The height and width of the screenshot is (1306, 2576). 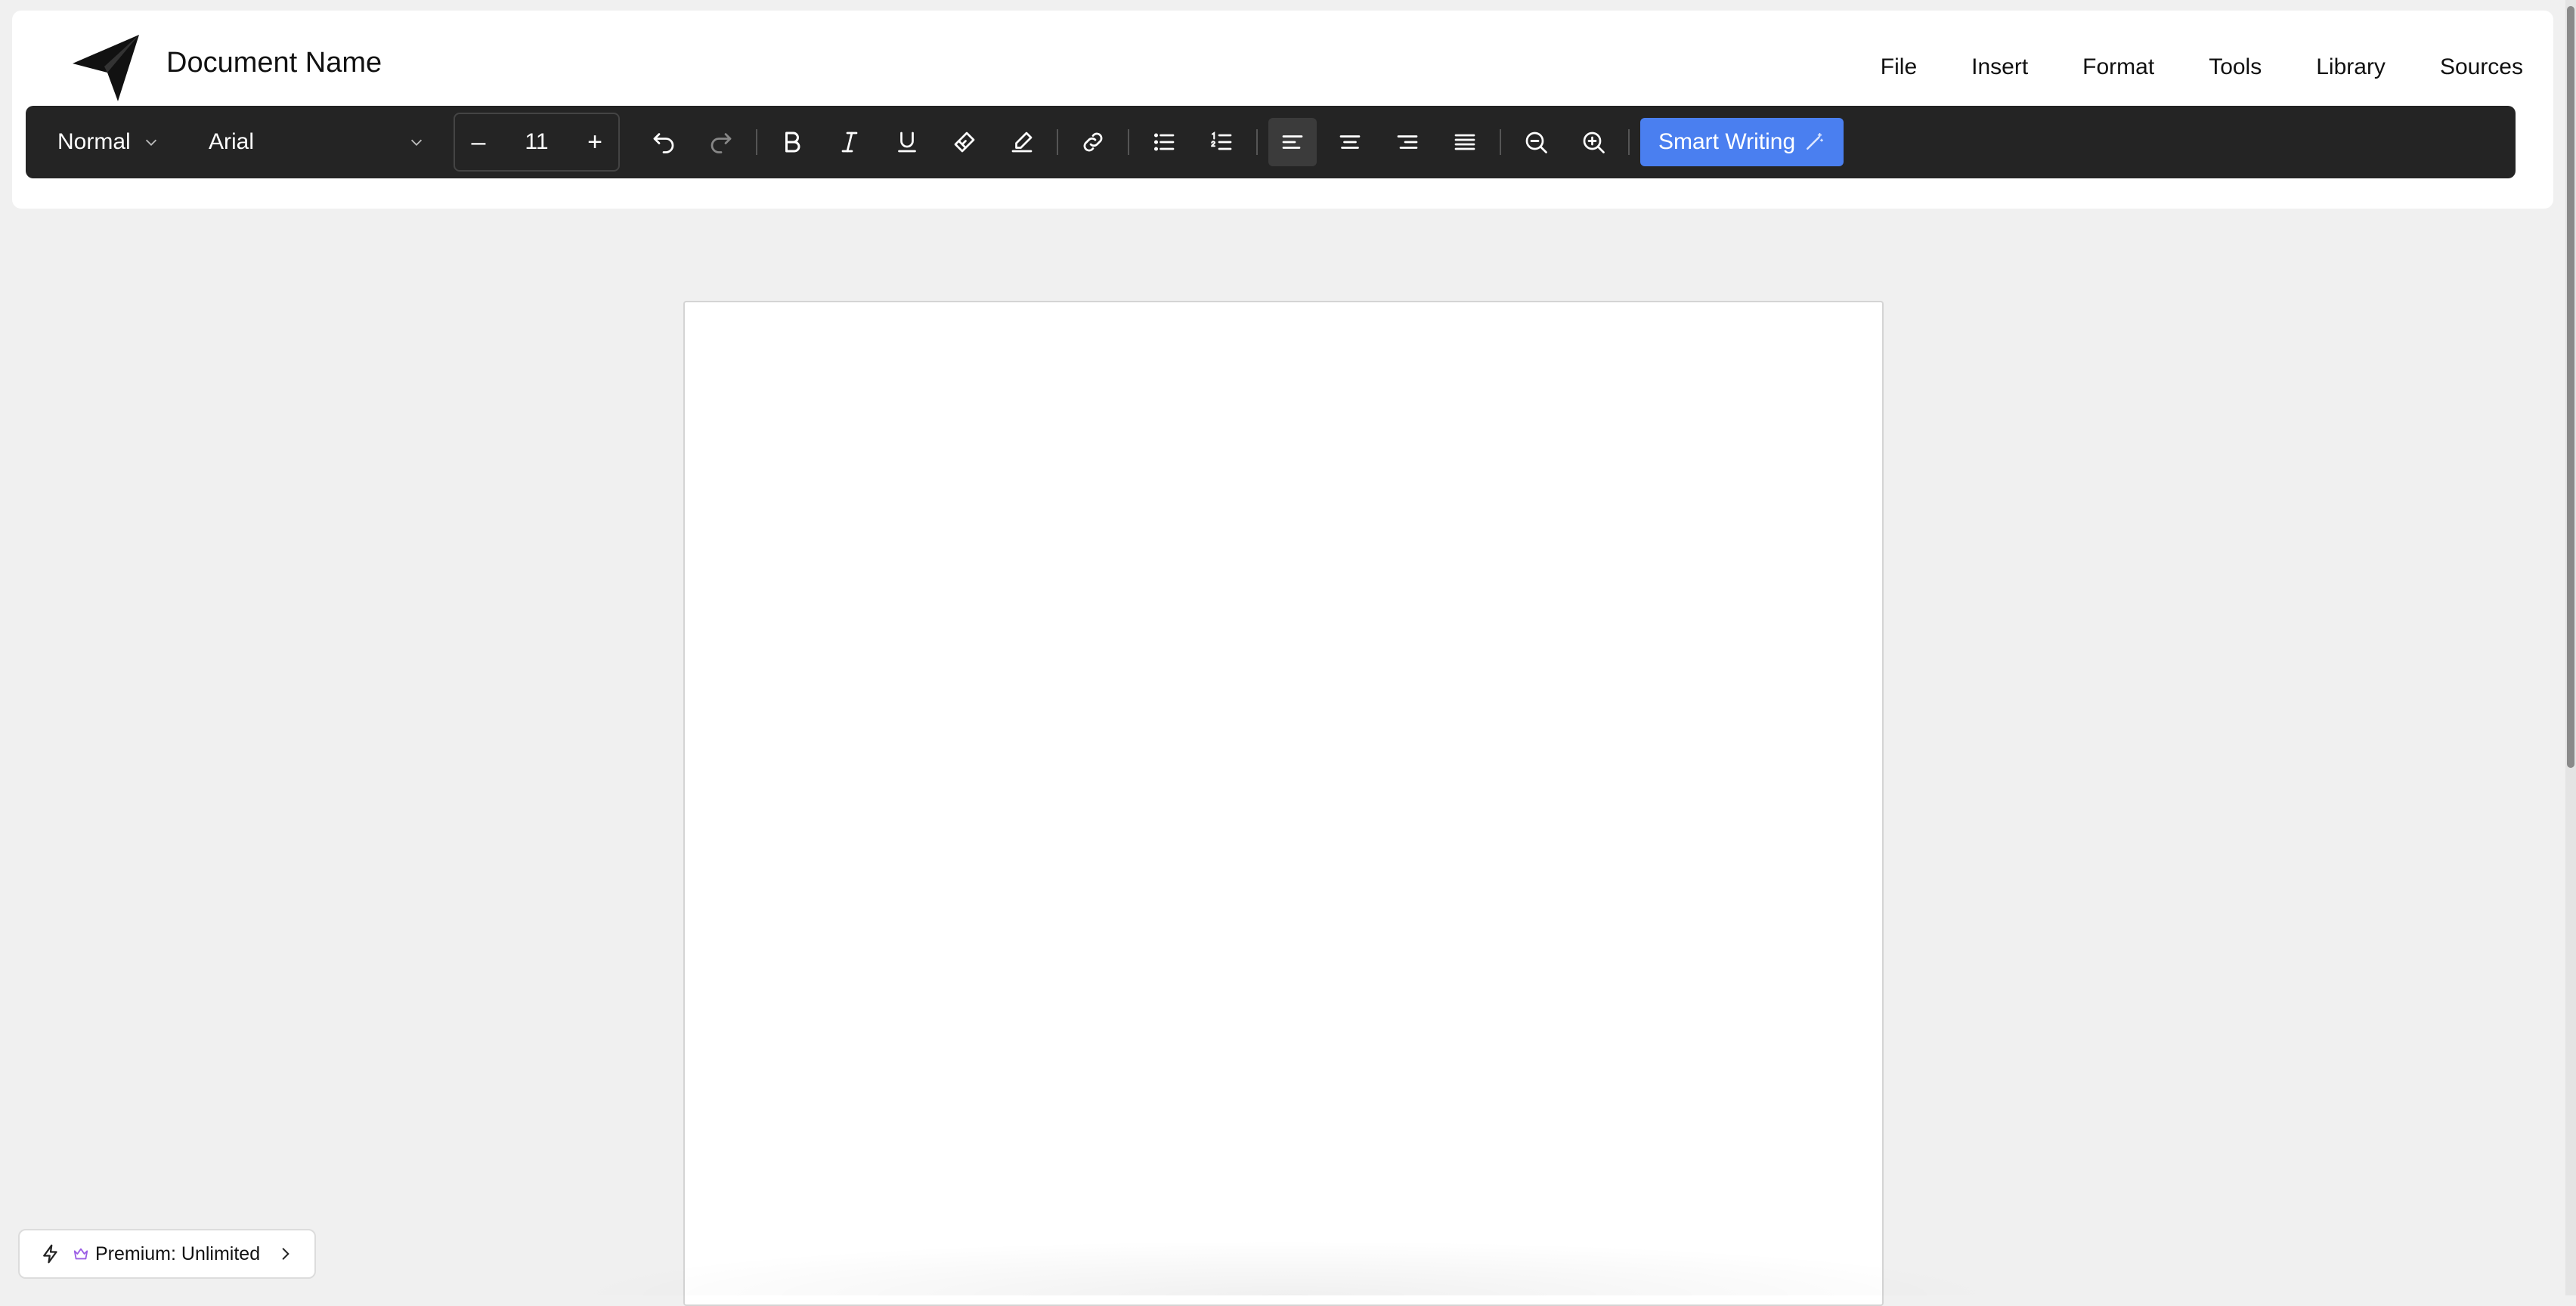 I want to click on clear-formatting-icon, so click(x=1022, y=143).